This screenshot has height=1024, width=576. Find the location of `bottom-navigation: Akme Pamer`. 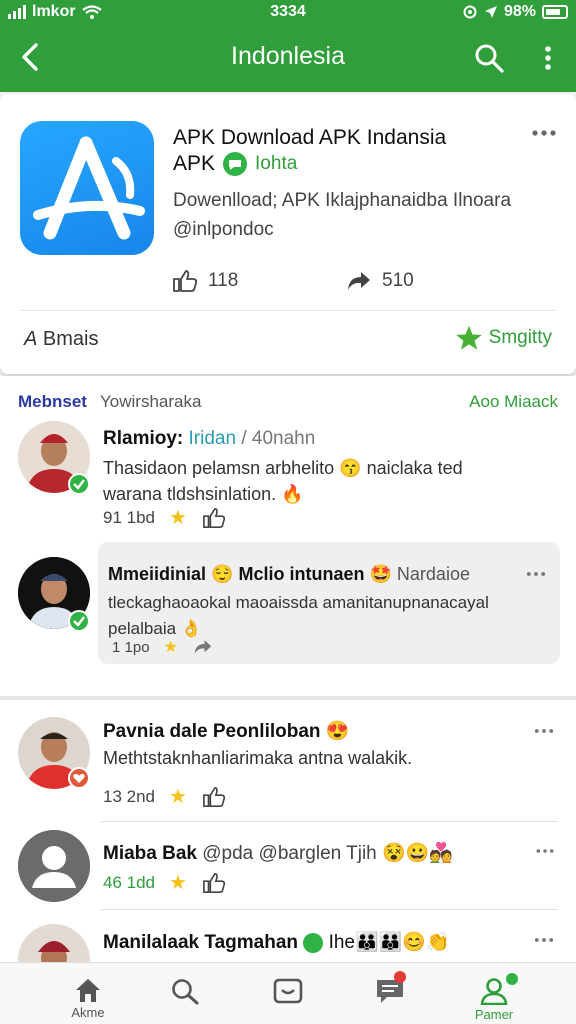

bottom-navigation: Akme Pamer is located at coordinates (288, 993).